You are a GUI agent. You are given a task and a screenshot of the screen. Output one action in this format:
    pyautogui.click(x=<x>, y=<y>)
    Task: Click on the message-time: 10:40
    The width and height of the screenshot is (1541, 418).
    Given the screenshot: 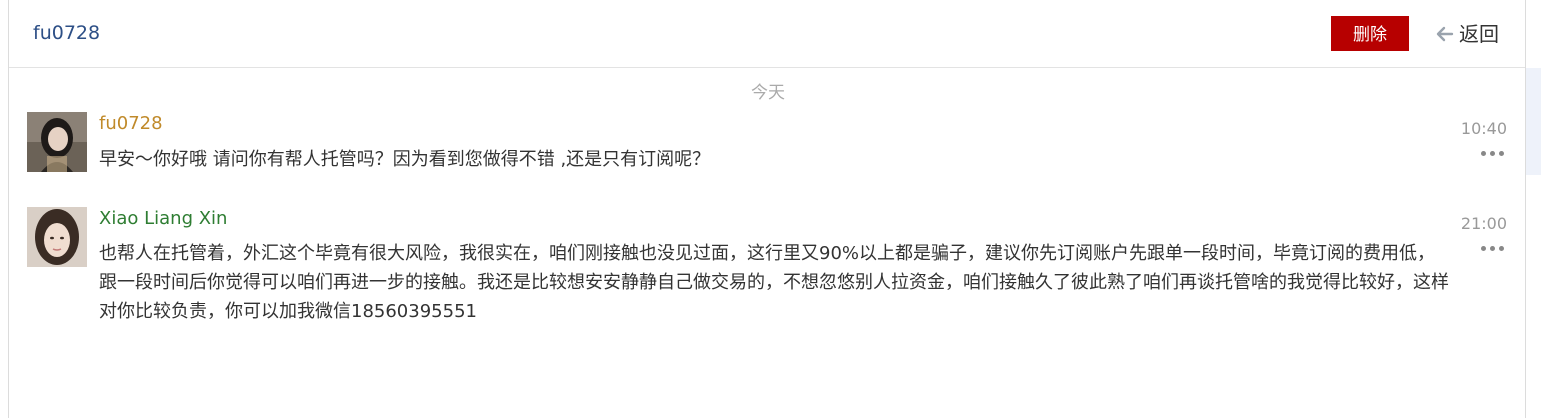 What is the action you would take?
    pyautogui.click(x=1483, y=128)
    